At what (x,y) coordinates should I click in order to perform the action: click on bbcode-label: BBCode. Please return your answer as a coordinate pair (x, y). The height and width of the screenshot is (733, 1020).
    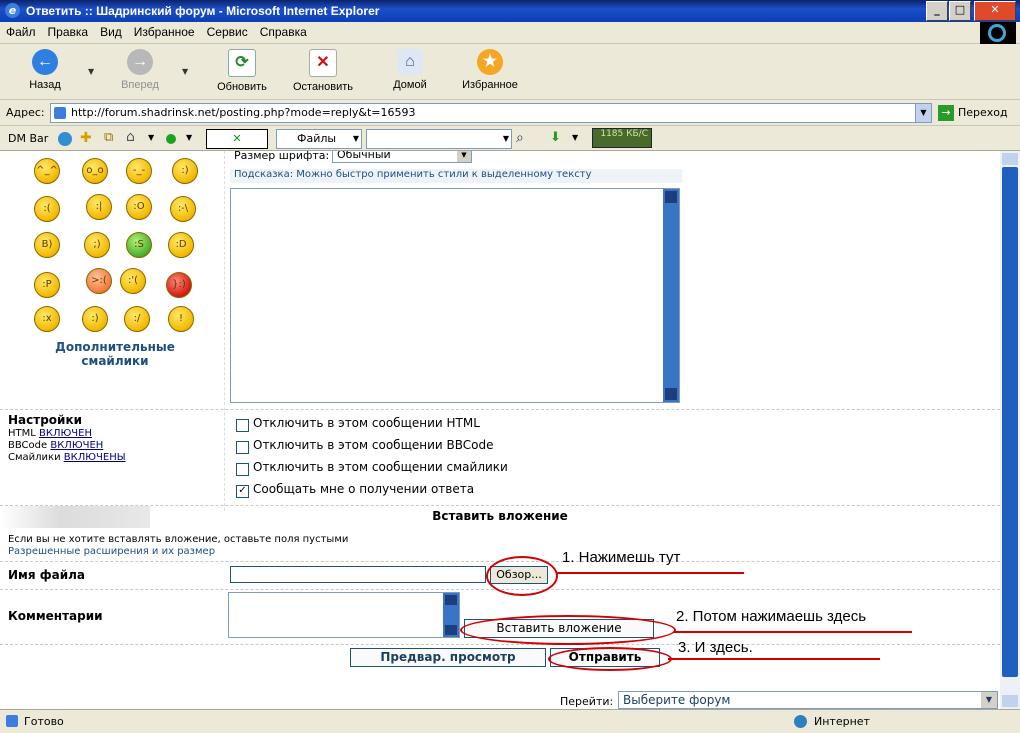
    Looking at the image, I should click on (28, 445).